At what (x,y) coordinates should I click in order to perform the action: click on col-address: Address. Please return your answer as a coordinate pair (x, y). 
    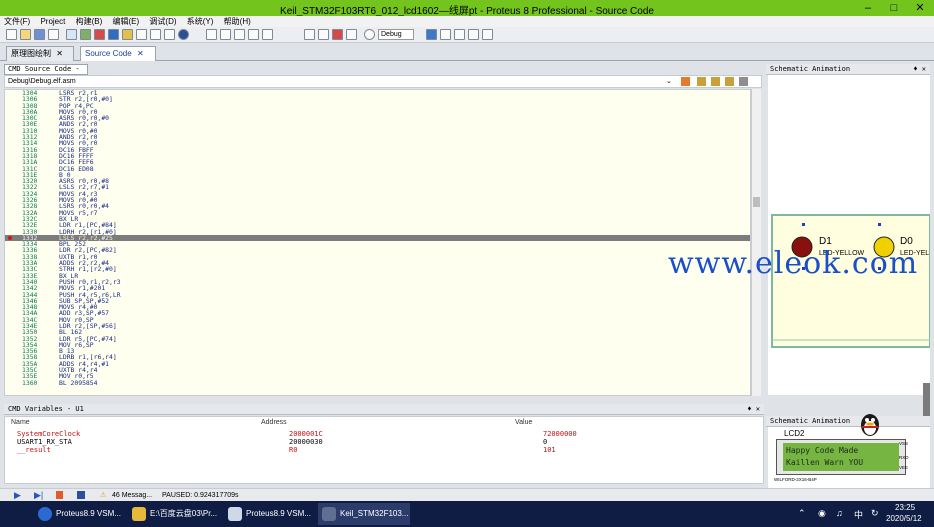
    Looking at the image, I should click on (274, 422).